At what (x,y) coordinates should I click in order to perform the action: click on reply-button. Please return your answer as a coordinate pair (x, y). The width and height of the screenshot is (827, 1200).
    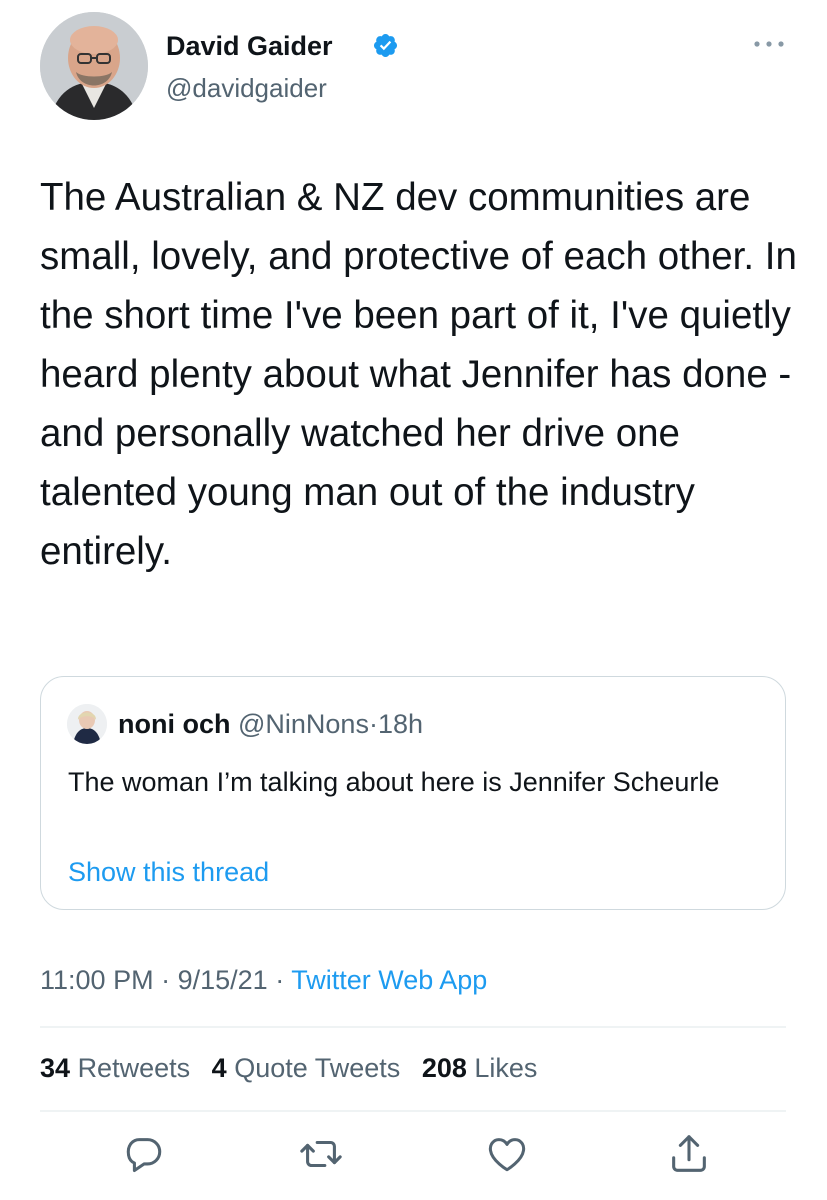
    Looking at the image, I should click on (144, 1154).